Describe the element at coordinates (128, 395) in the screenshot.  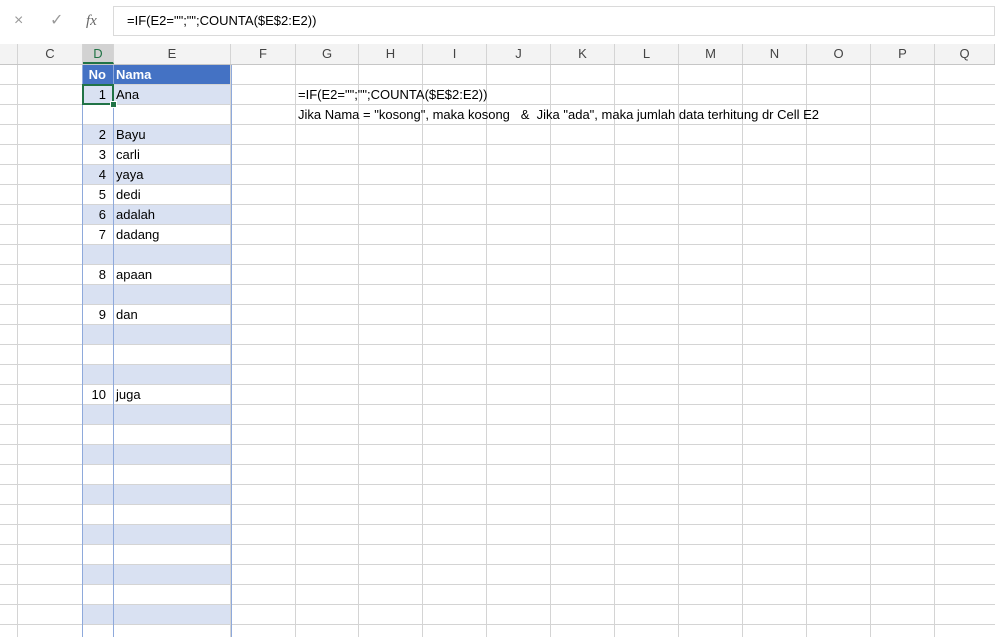
I see `cell-nama: juga` at that location.